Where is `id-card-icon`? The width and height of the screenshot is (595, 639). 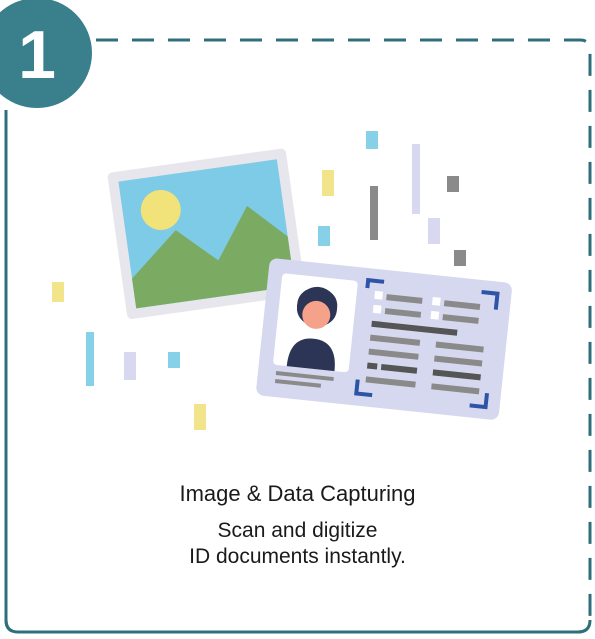 id-card-icon is located at coordinates (384, 339).